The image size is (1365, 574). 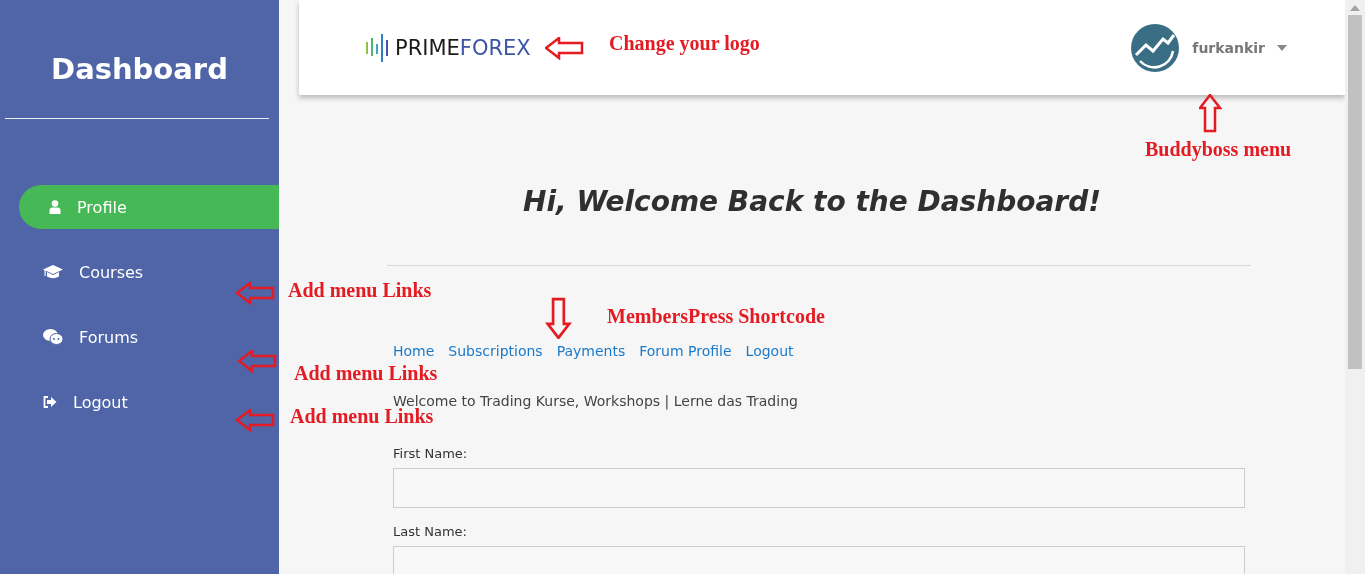 I want to click on account-nav-link: Payments, so click(x=591, y=351).